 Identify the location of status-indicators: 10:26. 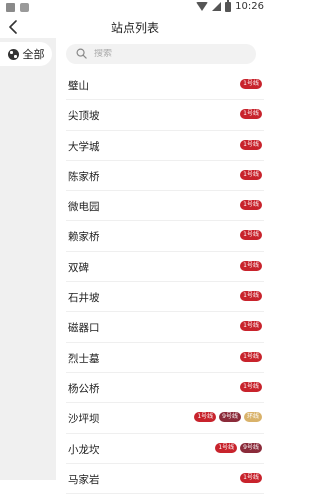
(230, 6).